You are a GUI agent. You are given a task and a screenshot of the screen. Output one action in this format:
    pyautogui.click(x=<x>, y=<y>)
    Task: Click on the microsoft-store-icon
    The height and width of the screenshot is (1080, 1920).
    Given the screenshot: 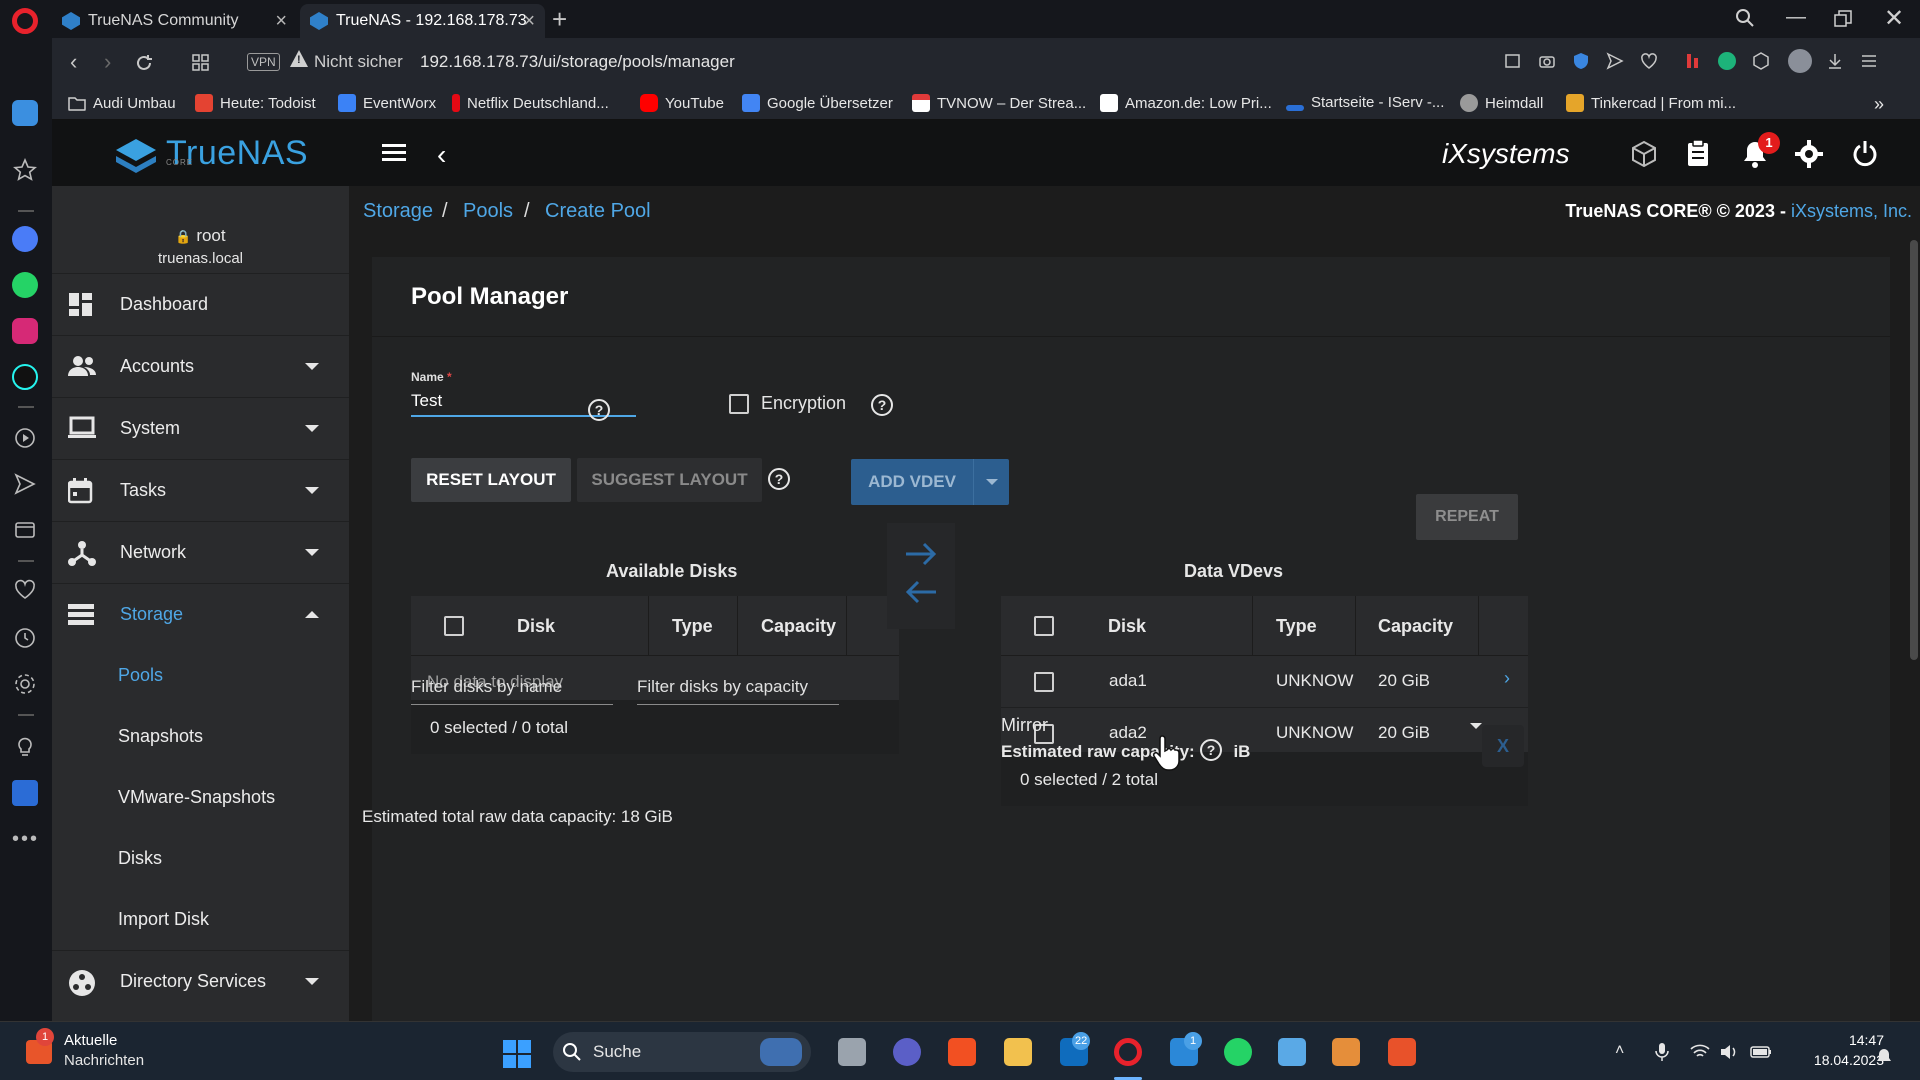 What is the action you would take?
    pyautogui.click(x=962, y=1052)
    